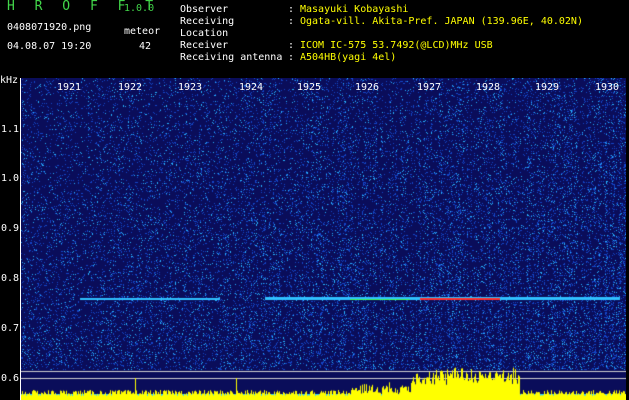 The image size is (629, 400). I want to click on field-label-location: Receiving Location, so click(207, 27).